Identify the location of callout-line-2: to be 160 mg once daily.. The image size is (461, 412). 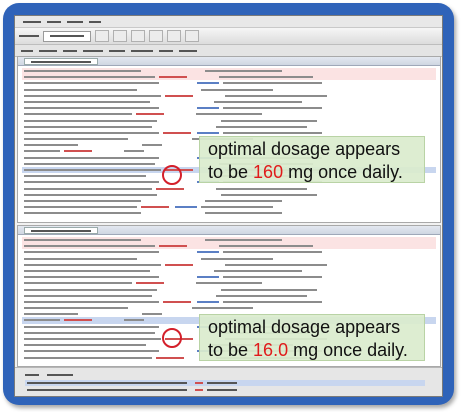
(312, 172).